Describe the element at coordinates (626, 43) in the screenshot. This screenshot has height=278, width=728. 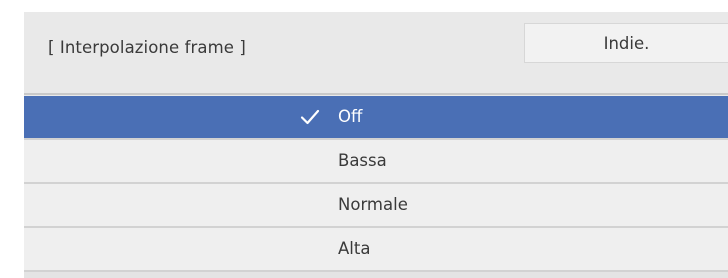
I see `back-button: Indie.` at that location.